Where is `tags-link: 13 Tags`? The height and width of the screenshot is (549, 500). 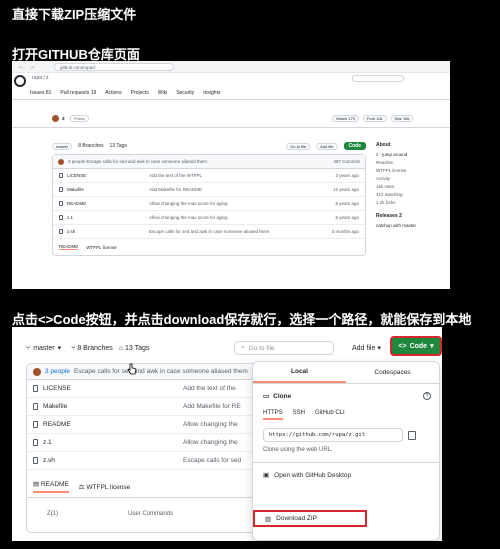
tags-link: 13 Tags is located at coordinates (118, 146).